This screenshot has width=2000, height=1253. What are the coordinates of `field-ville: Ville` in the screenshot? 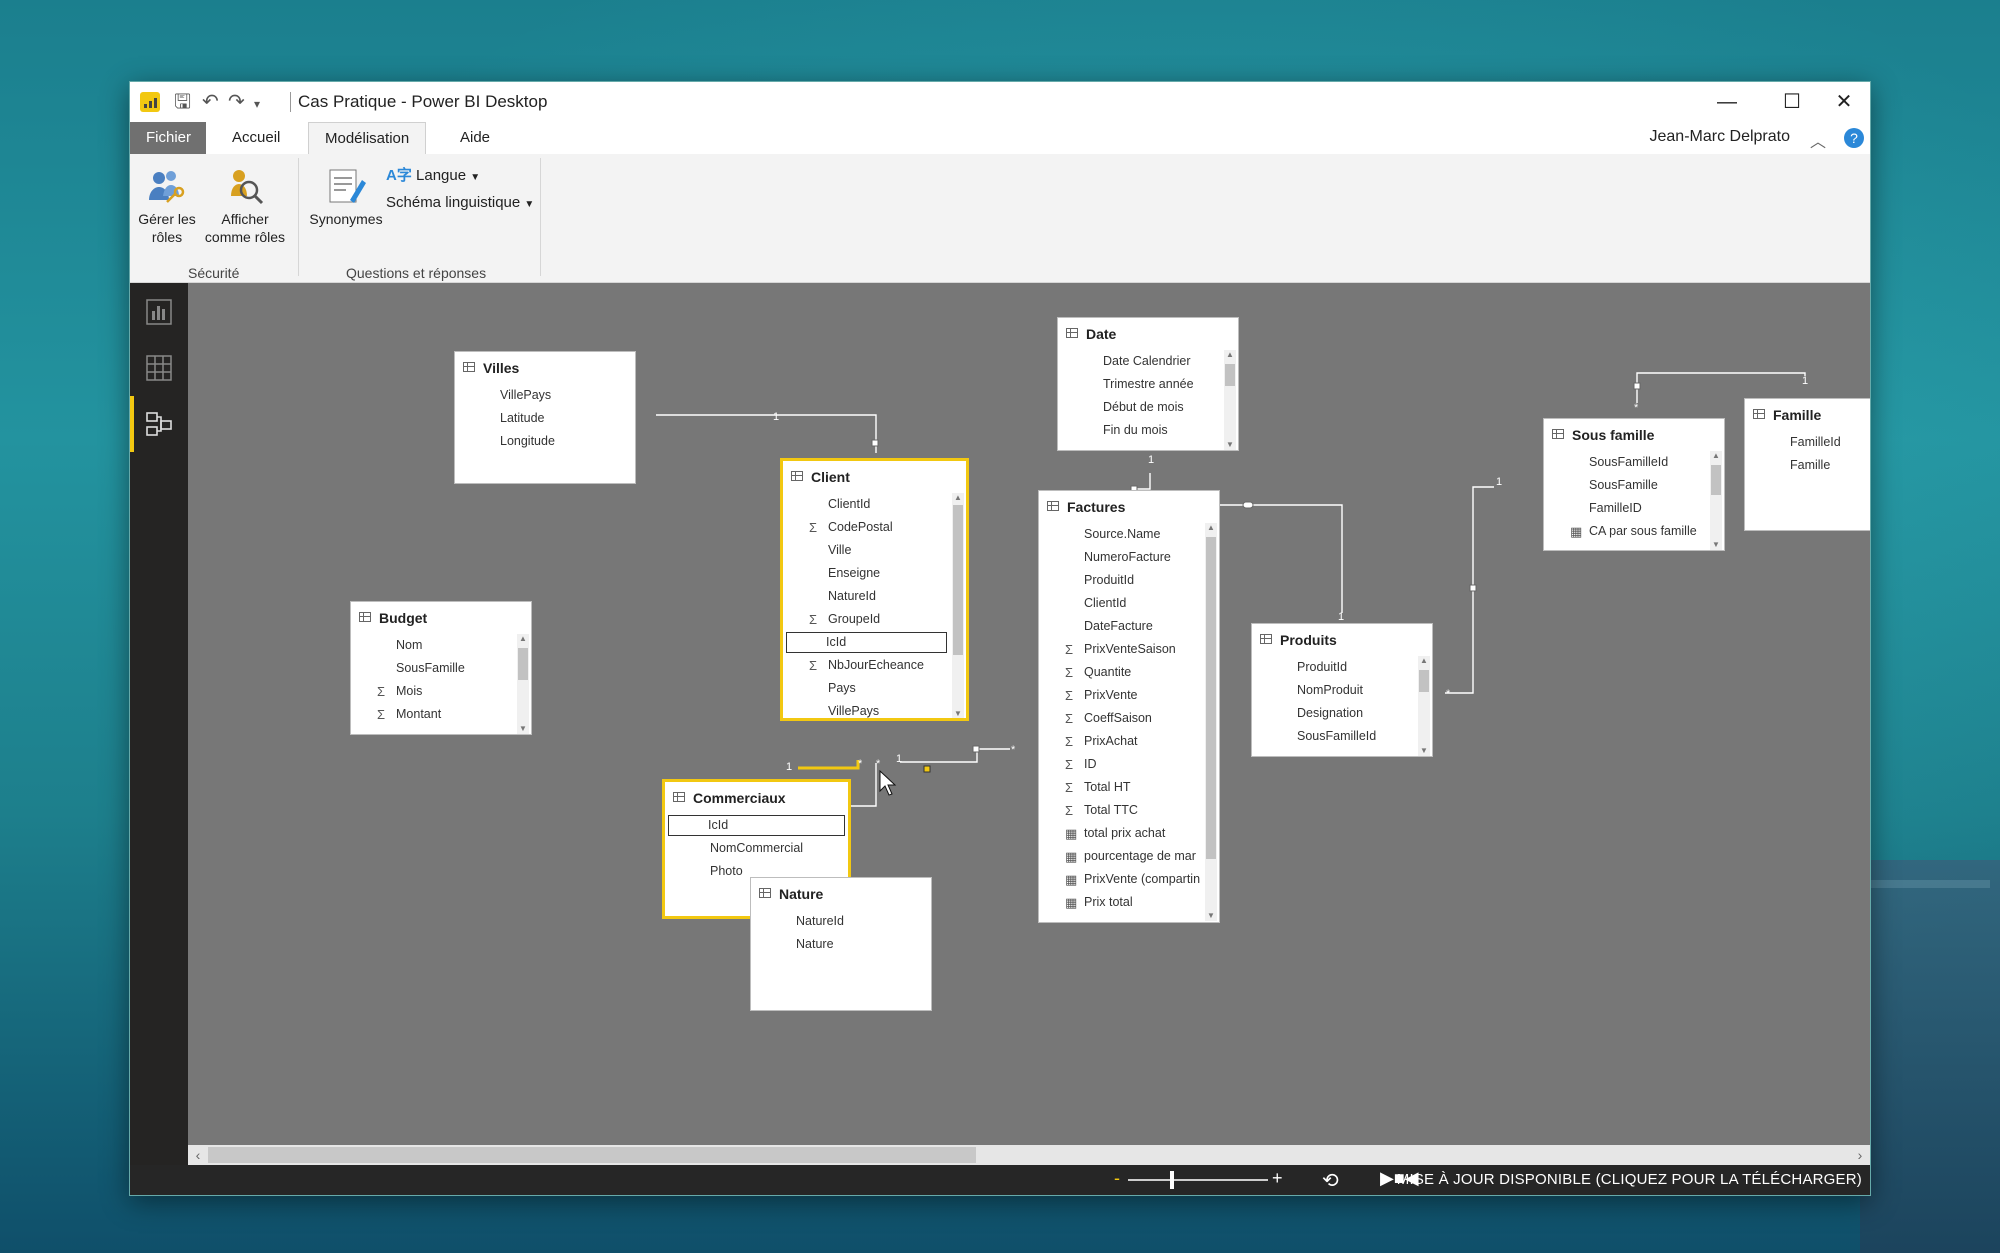 It's located at (874, 550).